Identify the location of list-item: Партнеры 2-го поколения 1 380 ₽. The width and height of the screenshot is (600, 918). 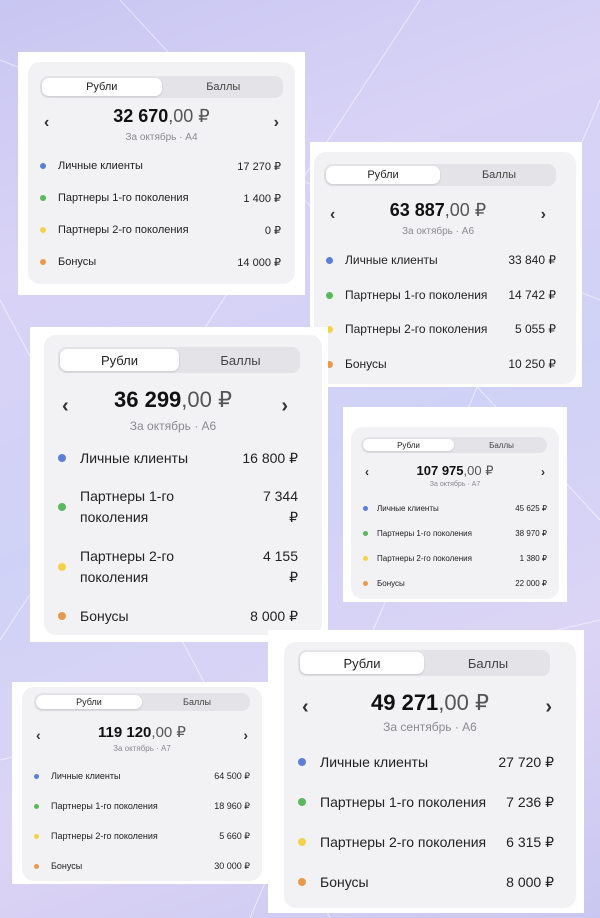
(455, 558).